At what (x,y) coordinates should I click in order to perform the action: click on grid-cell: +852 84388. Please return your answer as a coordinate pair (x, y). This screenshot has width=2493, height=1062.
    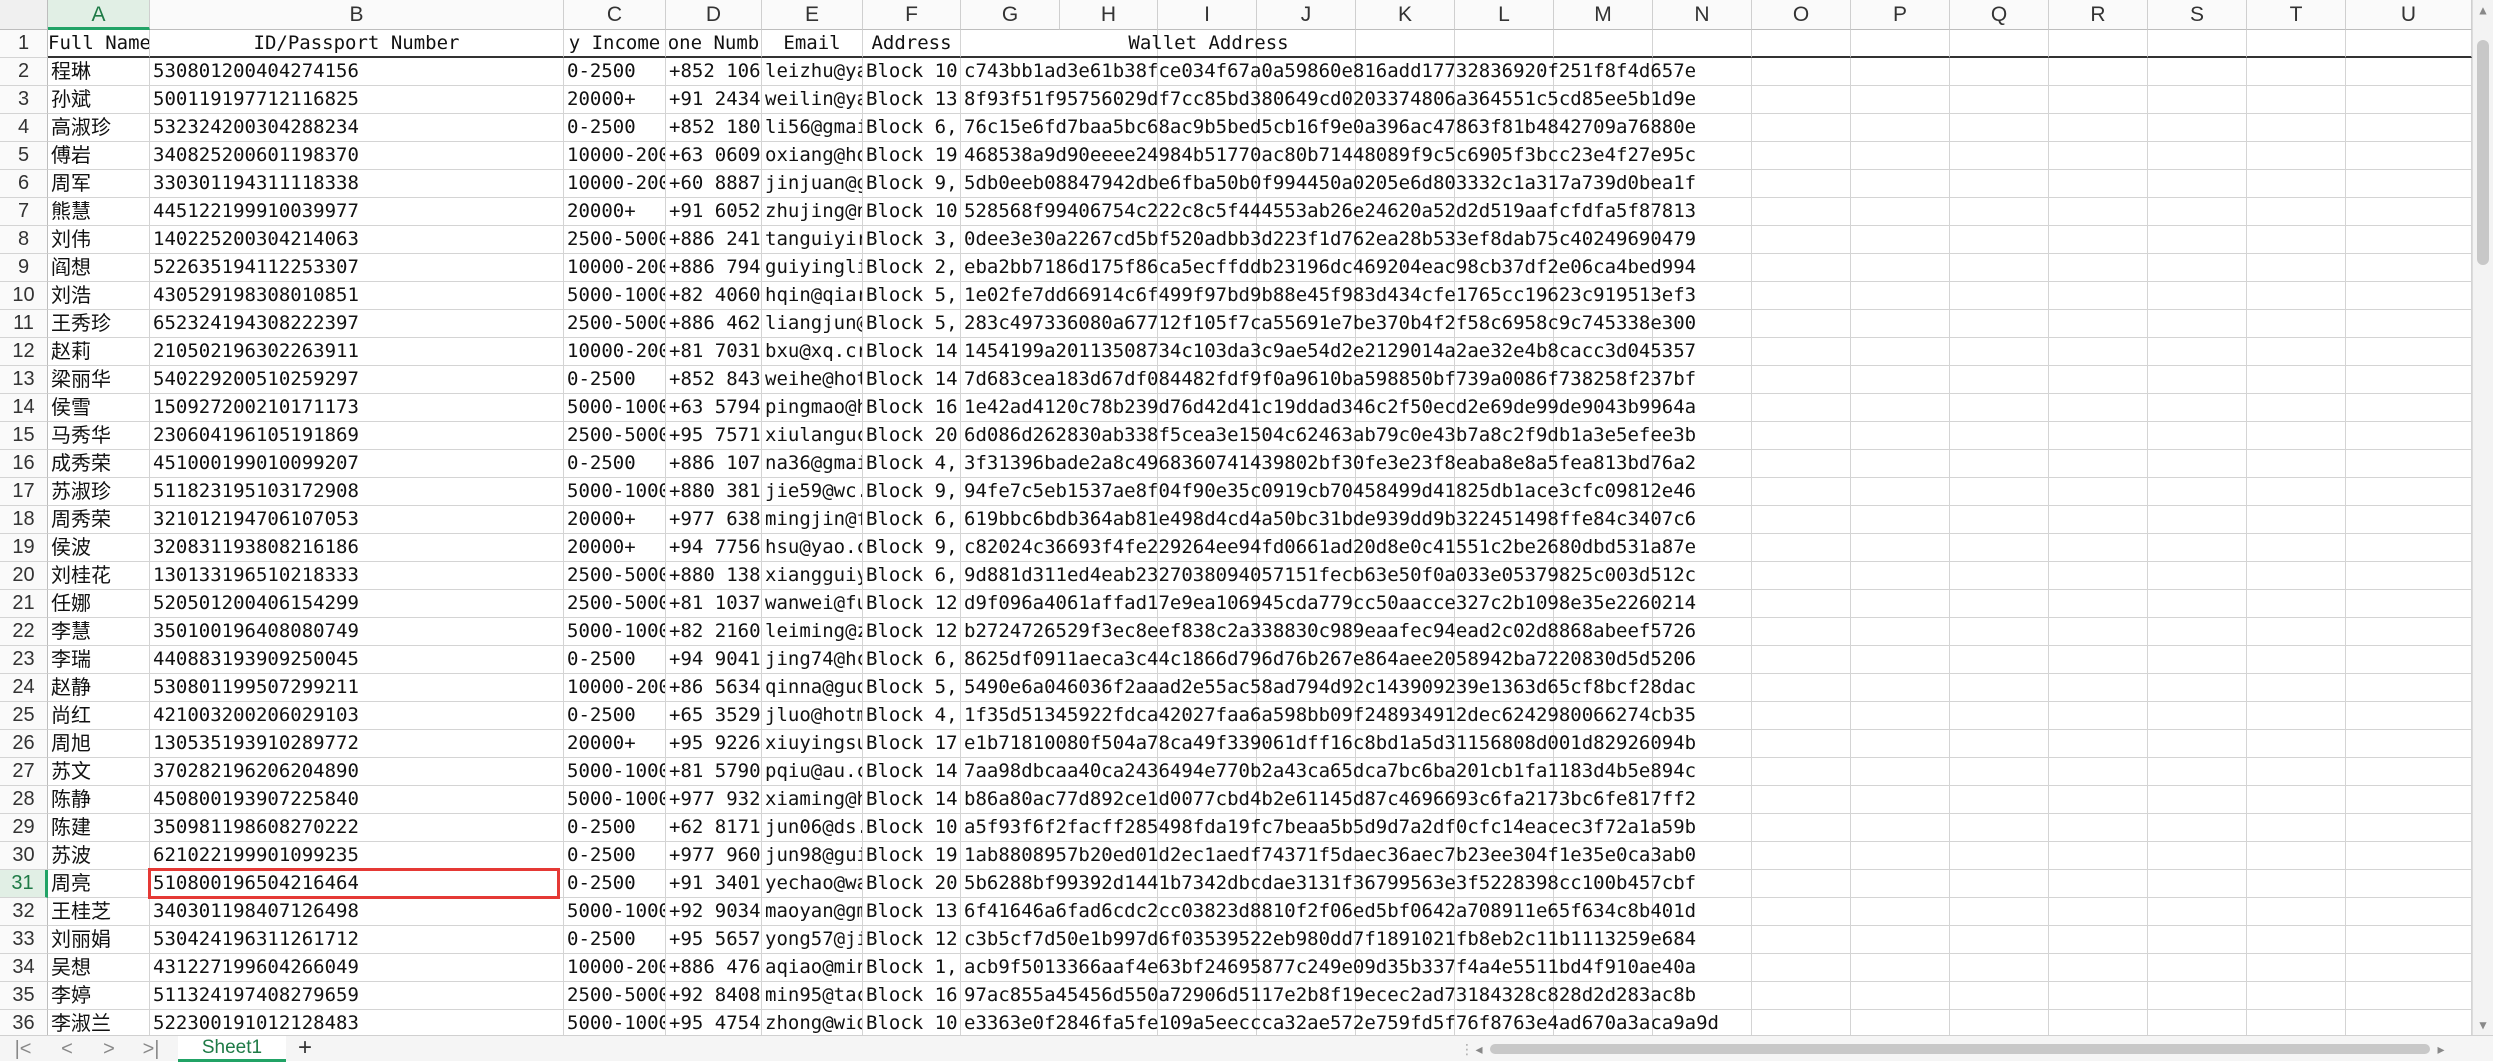
    Looking at the image, I should click on (714, 380).